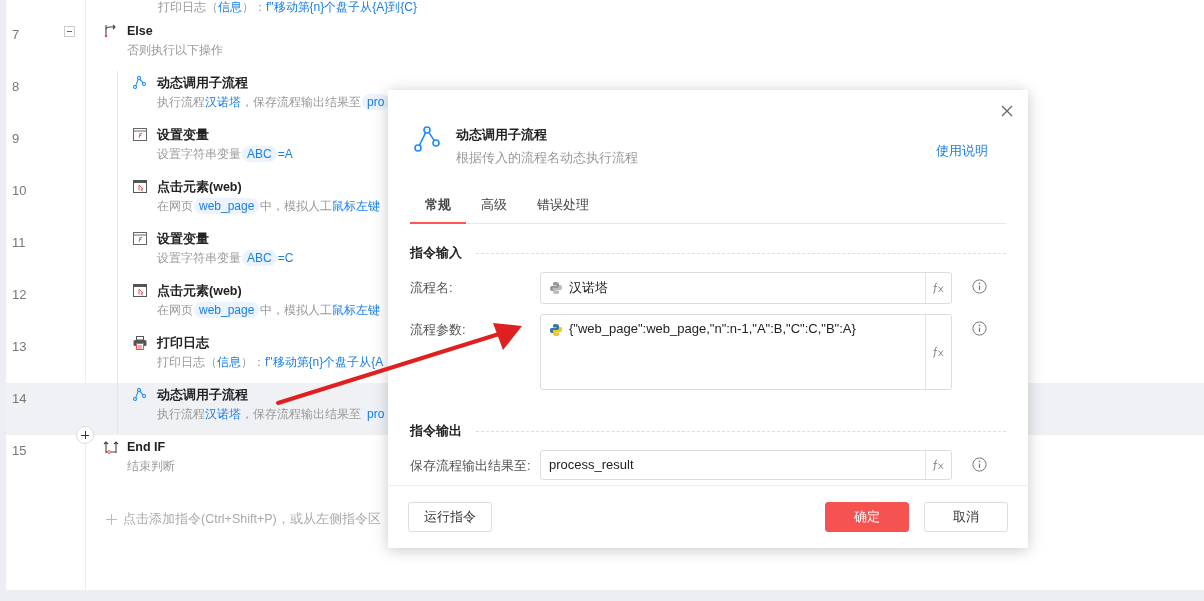  Describe the element at coordinates (19, 242) in the screenshot. I see `line-number: 11` at that location.